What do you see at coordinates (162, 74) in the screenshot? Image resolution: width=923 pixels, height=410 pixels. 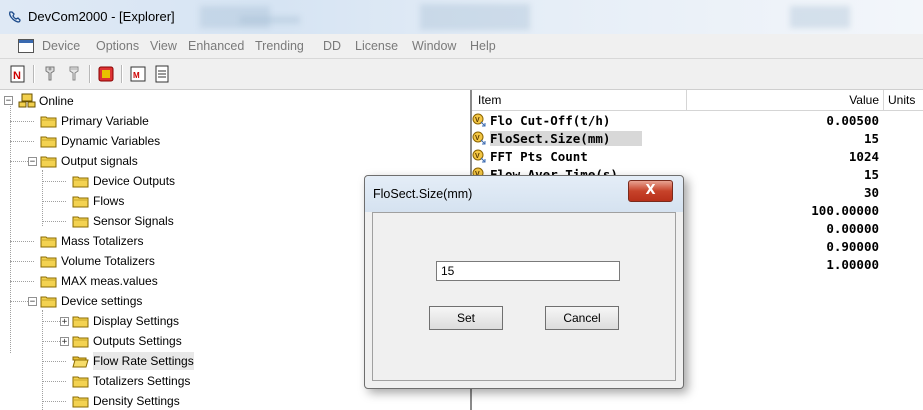 I see `document-icon` at bounding box center [162, 74].